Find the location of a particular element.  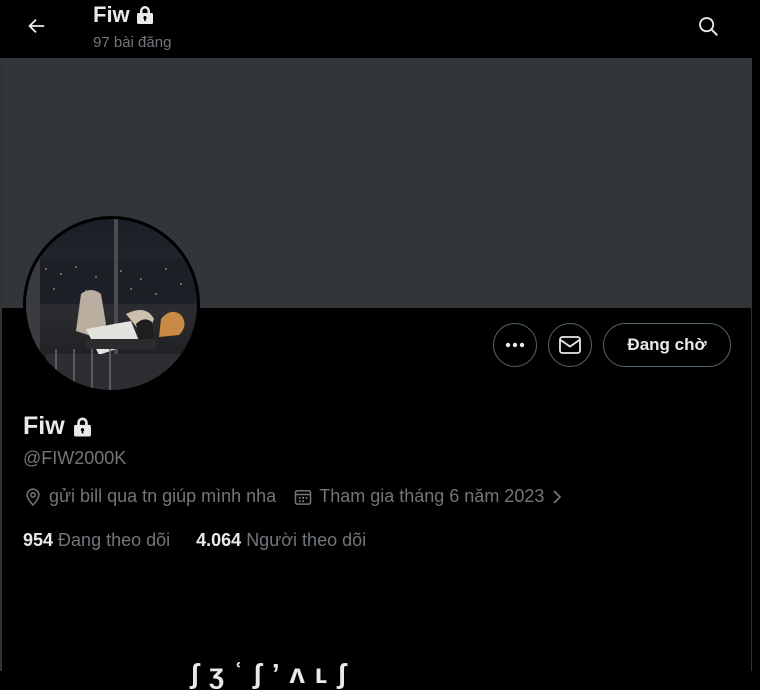

search-icon is located at coordinates (708, 26).